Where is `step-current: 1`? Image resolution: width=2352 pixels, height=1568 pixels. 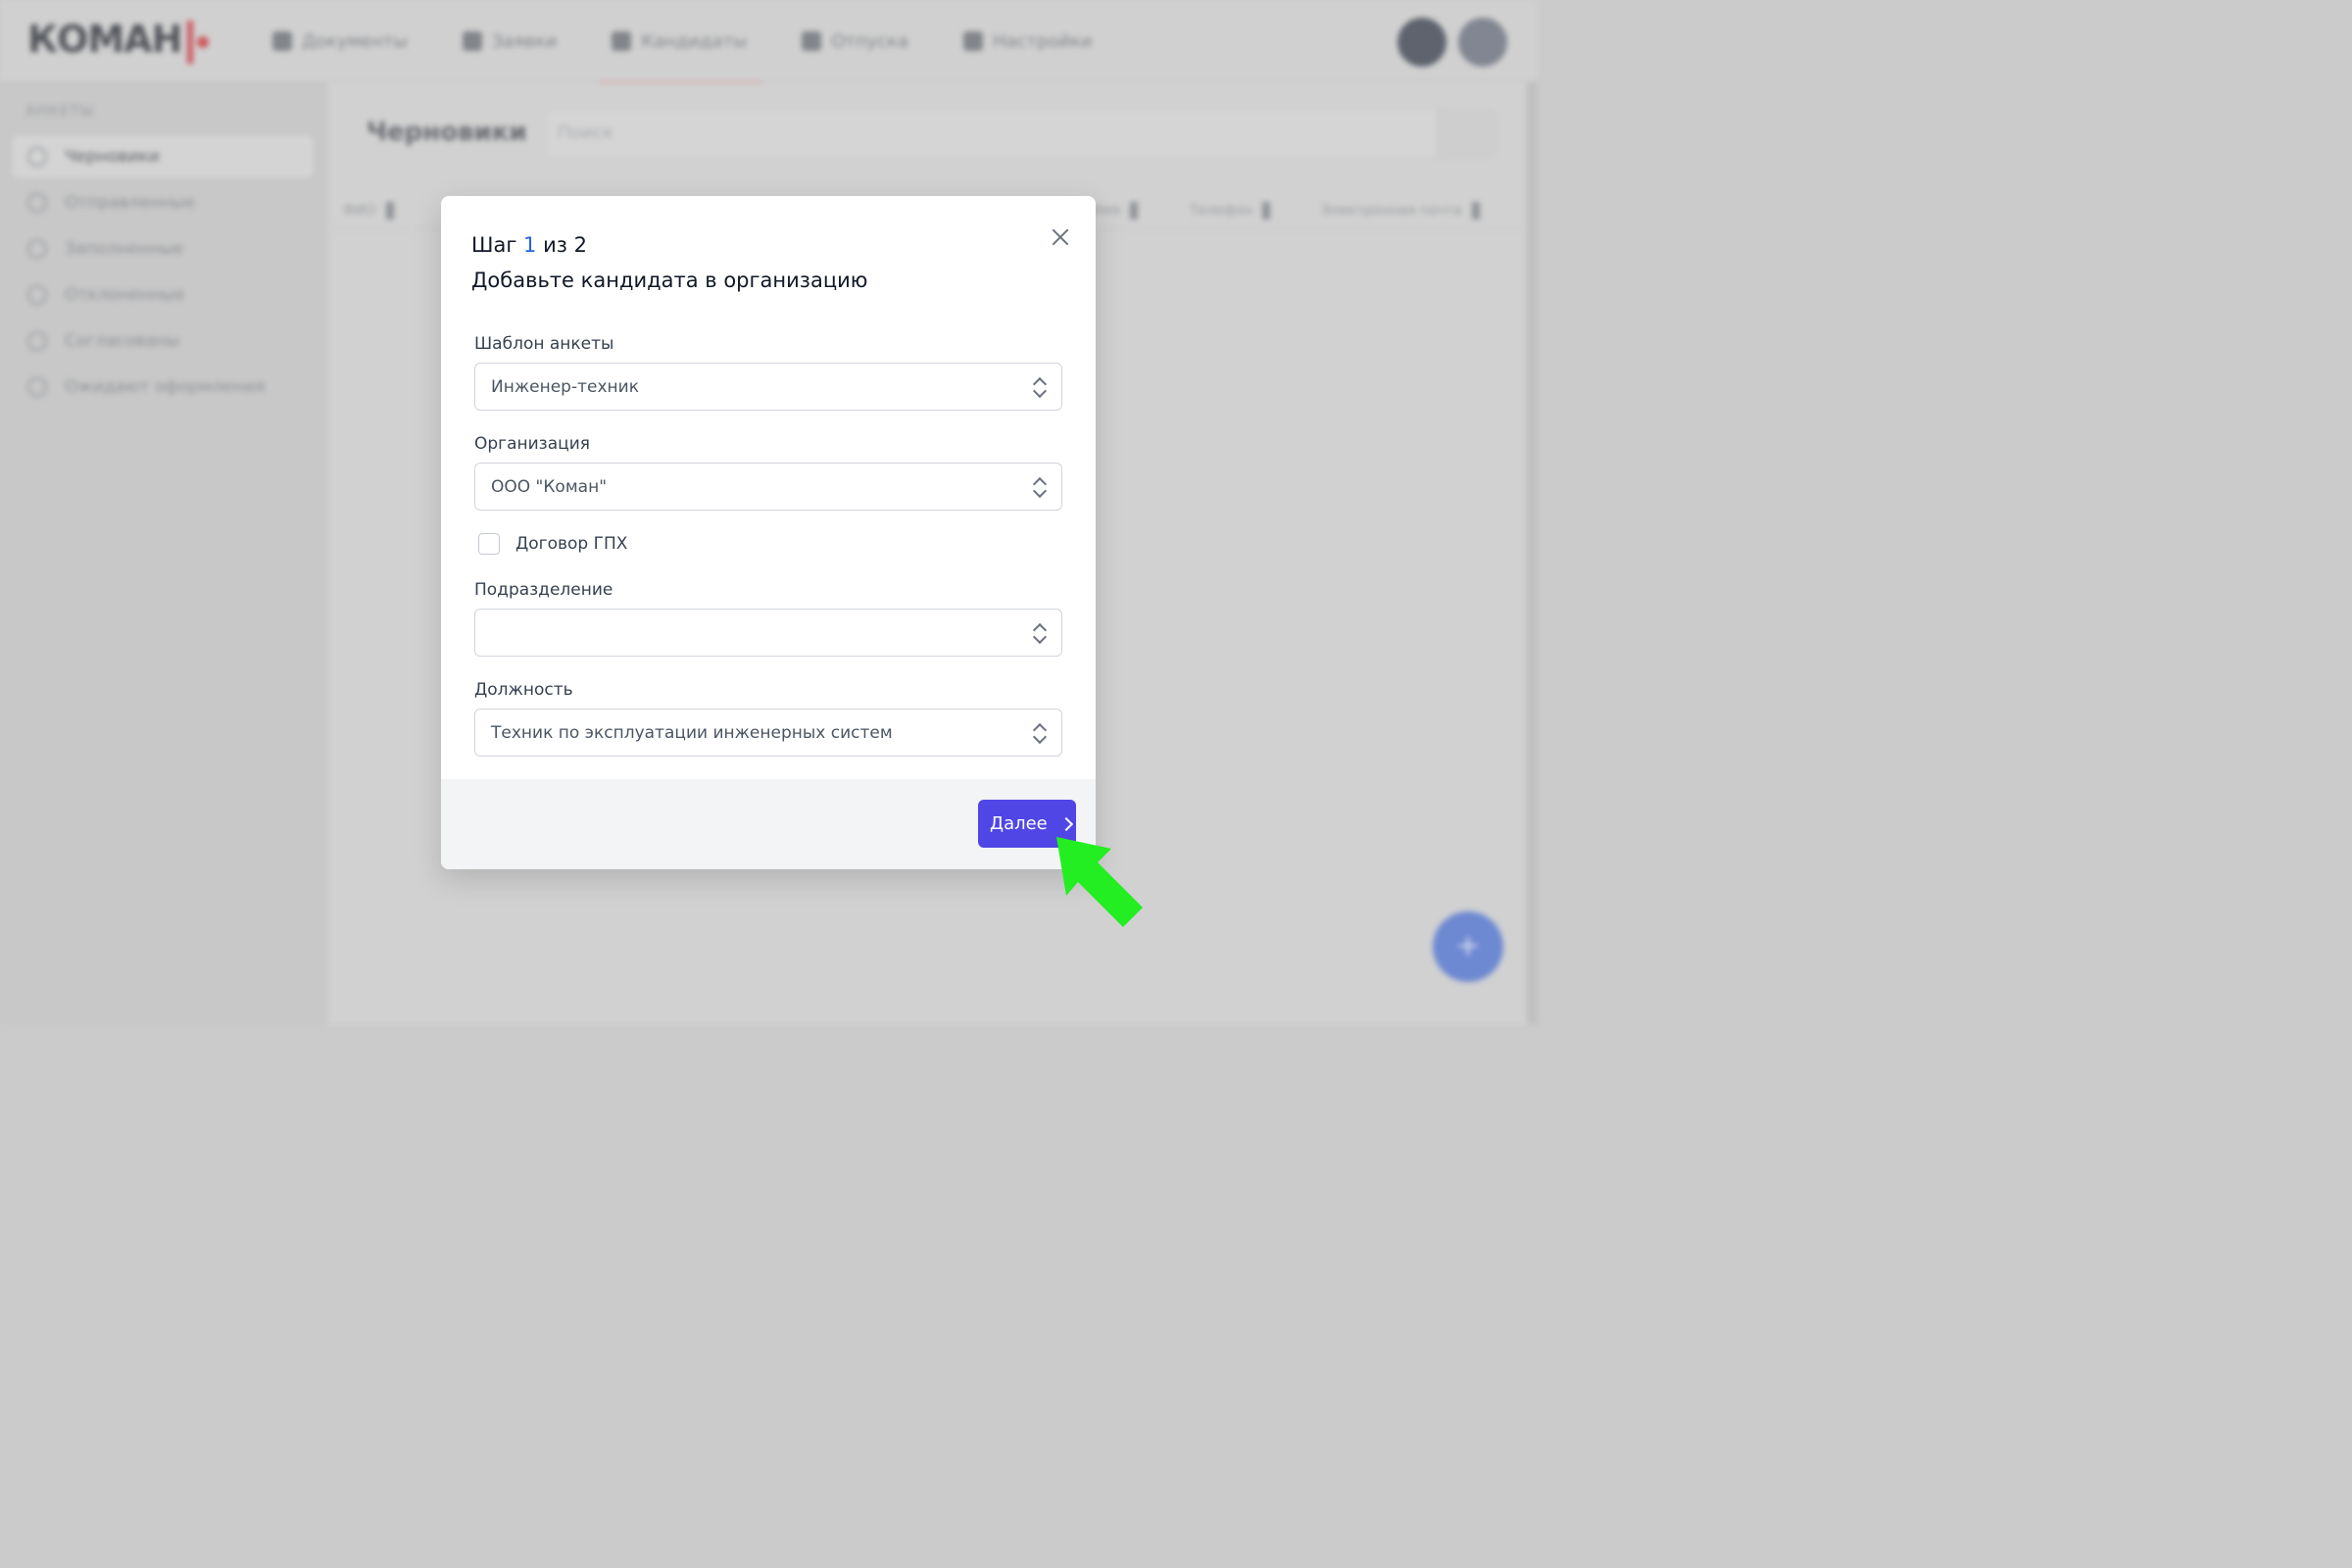
step-current: 1 is located at coordinates (530, 245).